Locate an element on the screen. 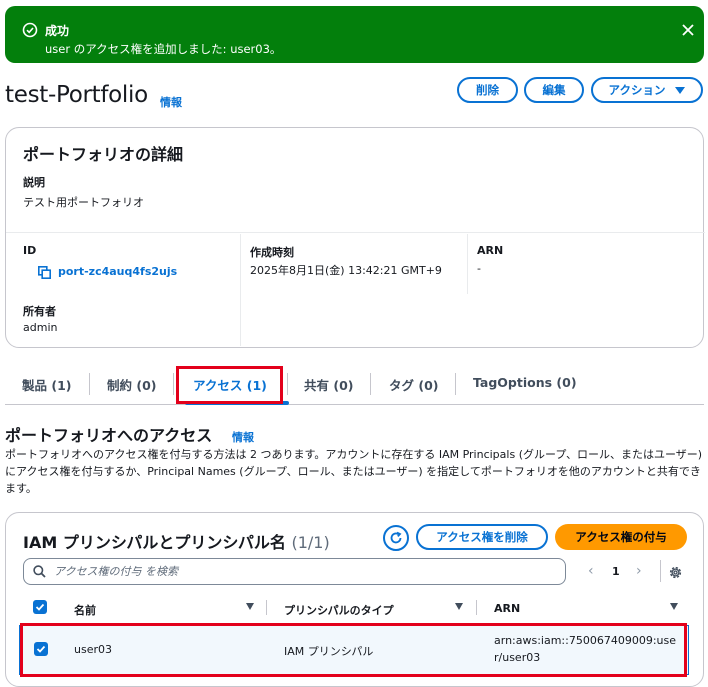 The height and width of the screenshot is (687, 708). tab-tags: タグ (0) is located at coordinates (413, 384).